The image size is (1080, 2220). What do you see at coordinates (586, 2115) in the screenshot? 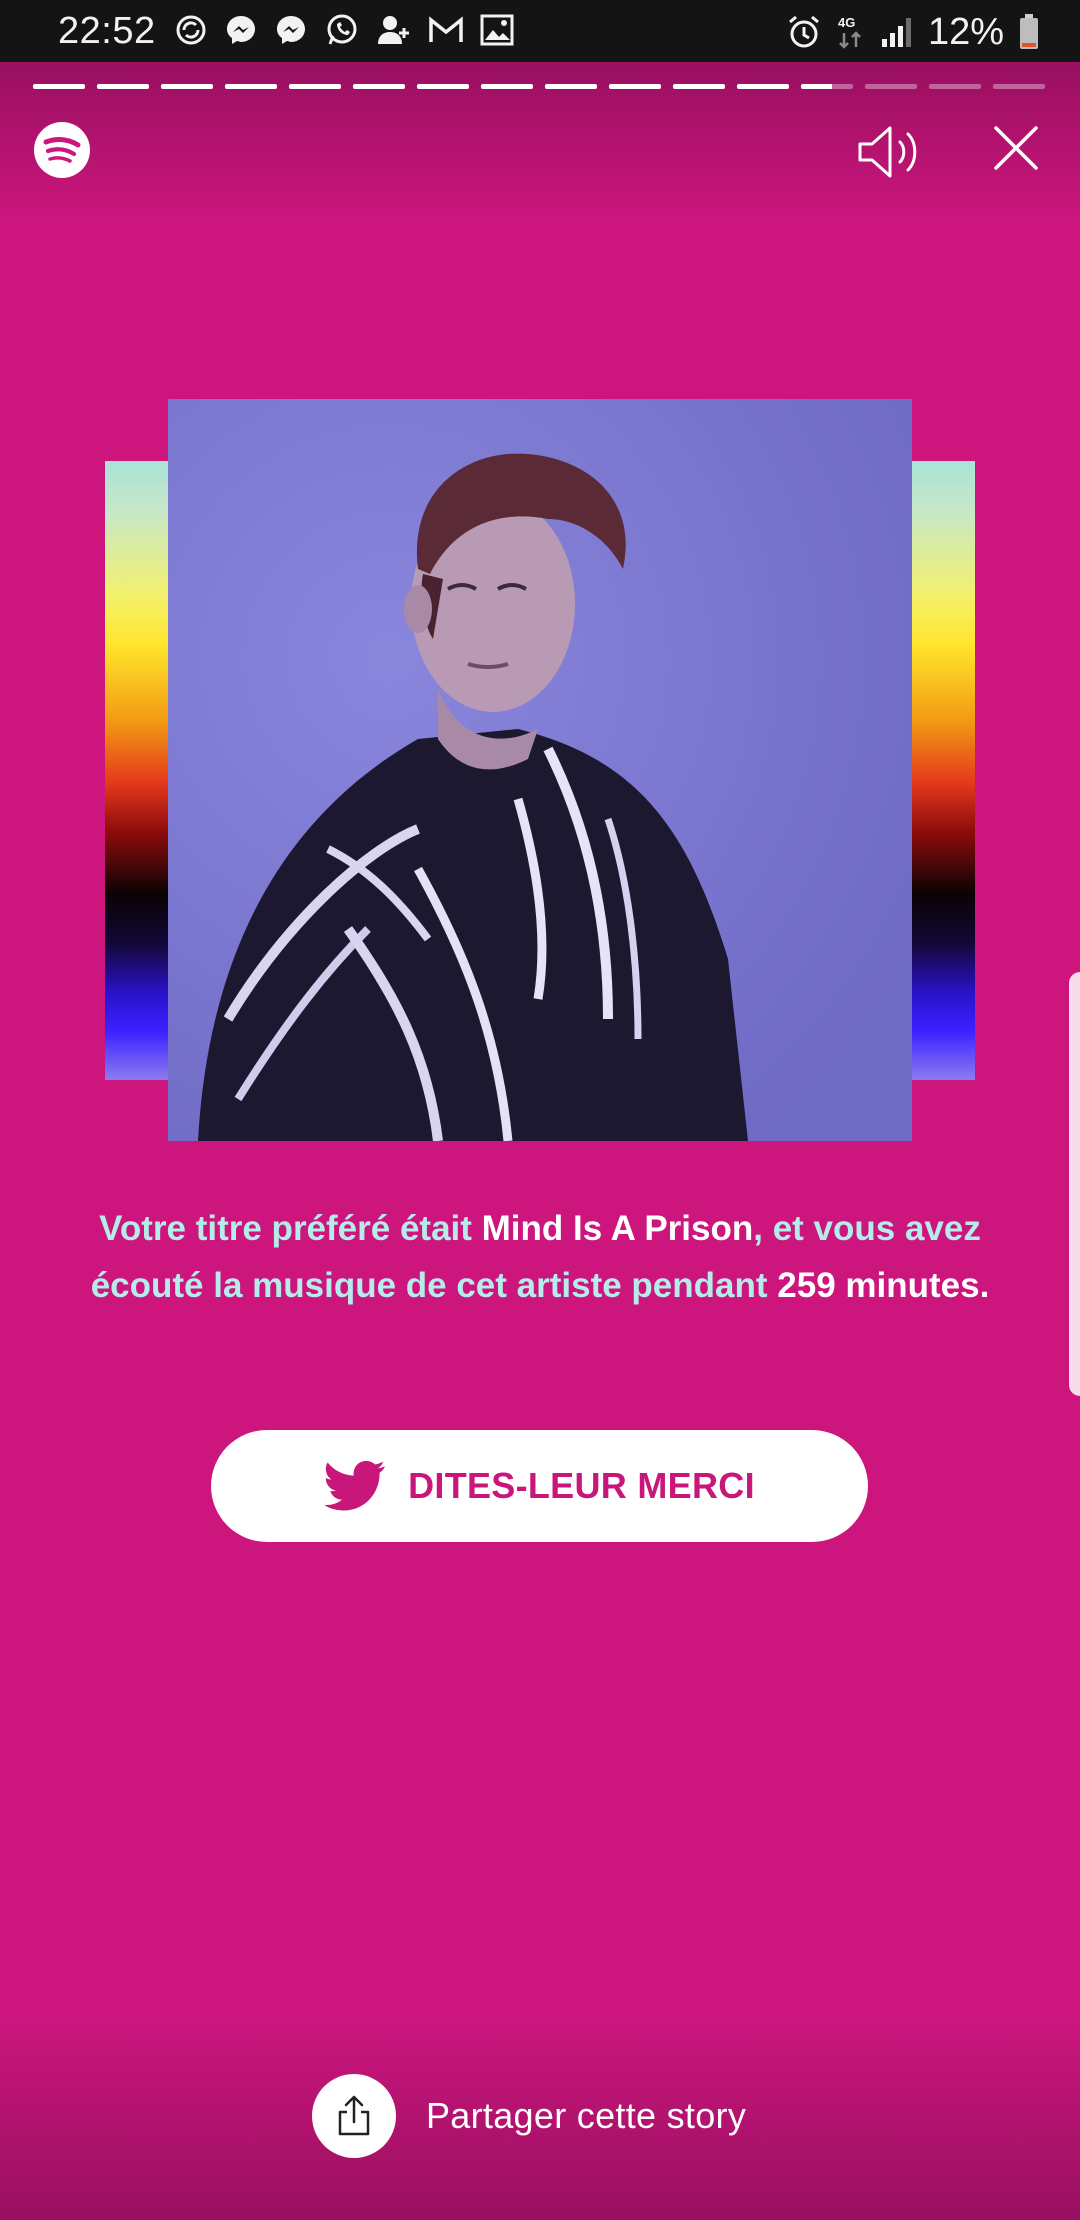
I see `share-label: Partager cette story` at bounding box center [586, 2115].